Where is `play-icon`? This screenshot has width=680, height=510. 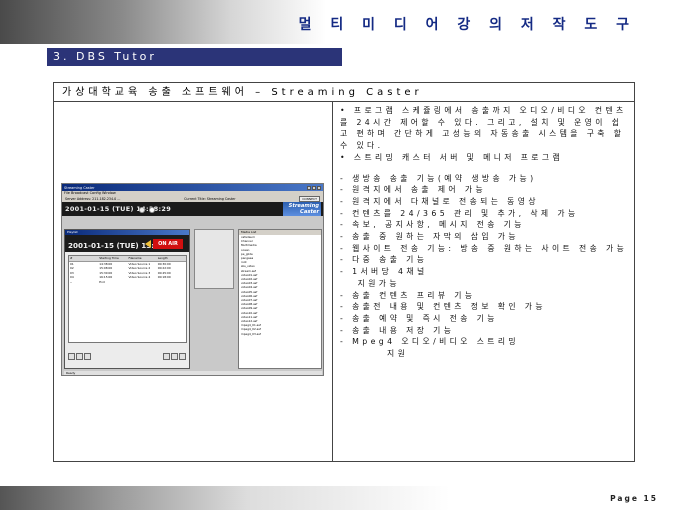 play-icon is located at coordinates (166, 356).